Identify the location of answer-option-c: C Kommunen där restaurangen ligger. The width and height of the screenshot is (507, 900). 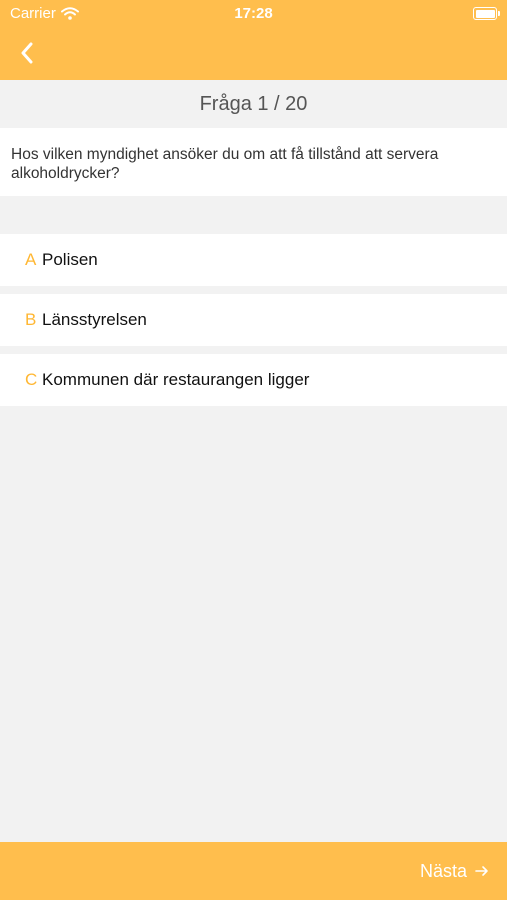
(253, 380).